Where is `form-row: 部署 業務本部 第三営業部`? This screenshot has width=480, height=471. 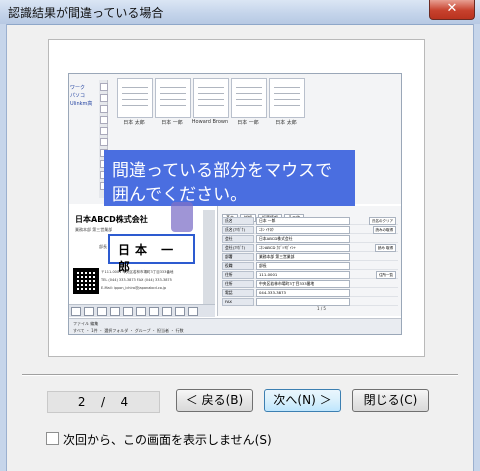
form-row: 部署 業務本部 第三営業部 is located at coordinates (310, 256).